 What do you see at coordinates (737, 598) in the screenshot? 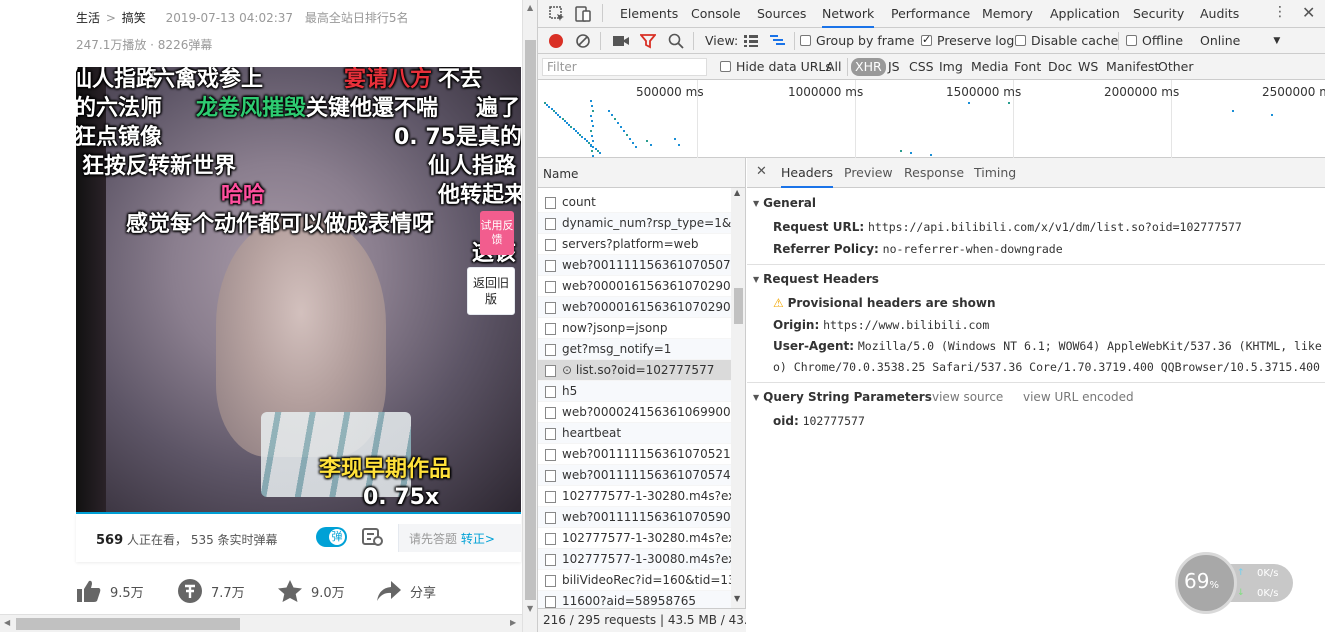
I see `scroll-down-icon: ▼` at bounding box center [737, 598].